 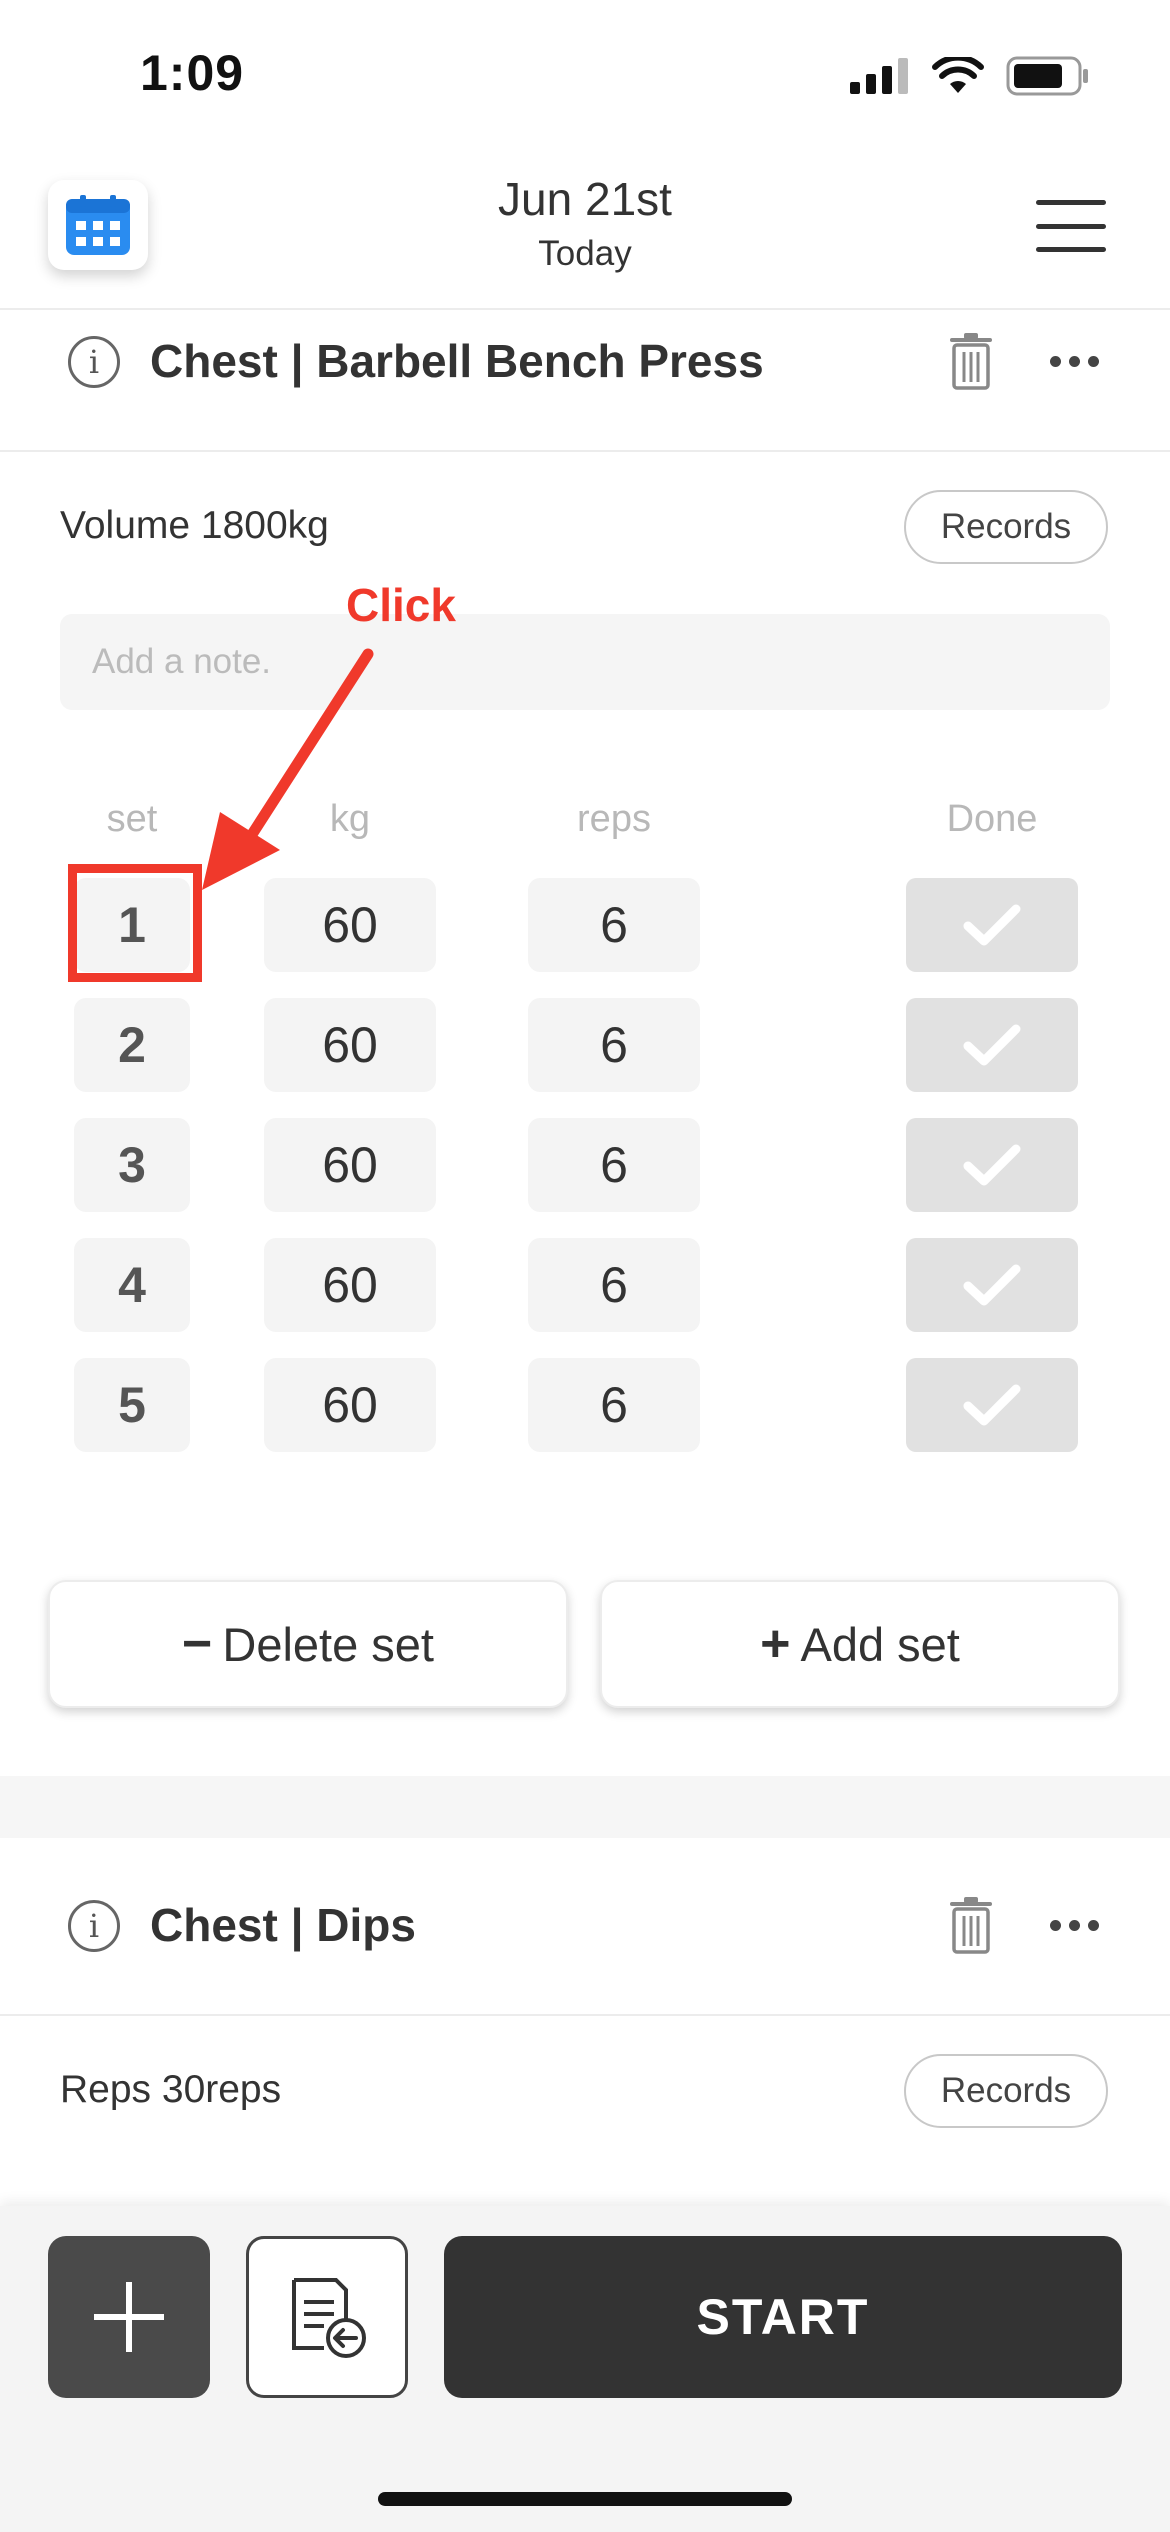 I want to click on wifi-icon, so click(x=958, y=75).